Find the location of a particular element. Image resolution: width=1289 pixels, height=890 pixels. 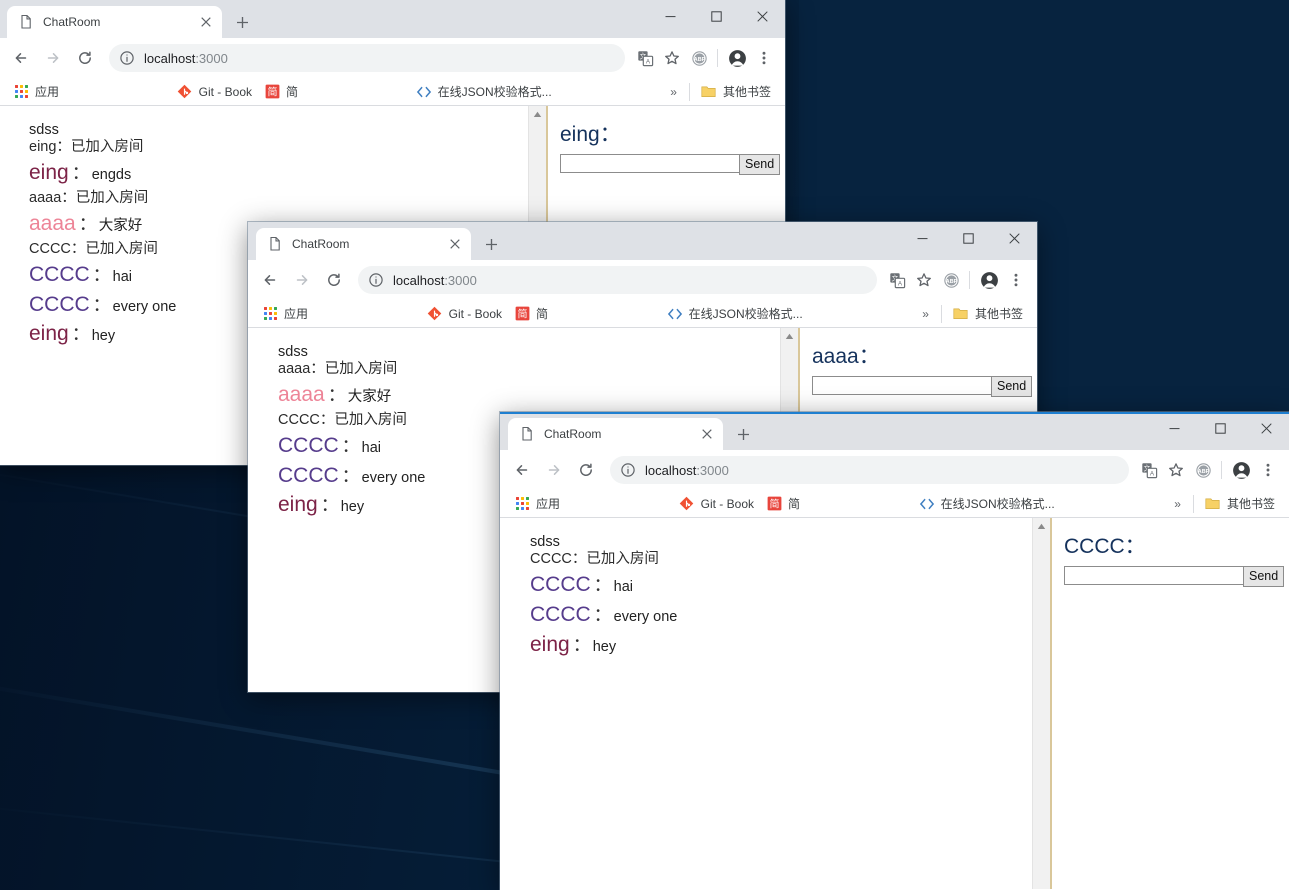

message-sender: aaaa is located at coordinates (52, 223).